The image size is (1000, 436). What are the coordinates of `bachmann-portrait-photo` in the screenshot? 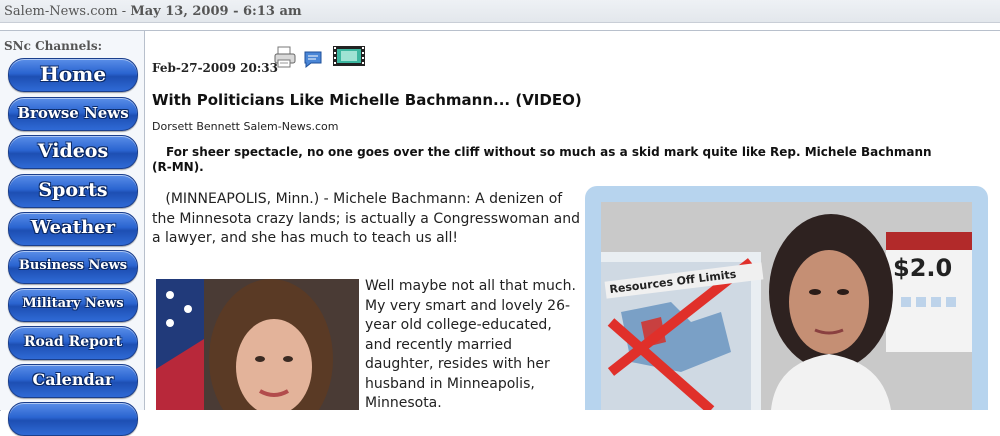 It's located at (257, 344).